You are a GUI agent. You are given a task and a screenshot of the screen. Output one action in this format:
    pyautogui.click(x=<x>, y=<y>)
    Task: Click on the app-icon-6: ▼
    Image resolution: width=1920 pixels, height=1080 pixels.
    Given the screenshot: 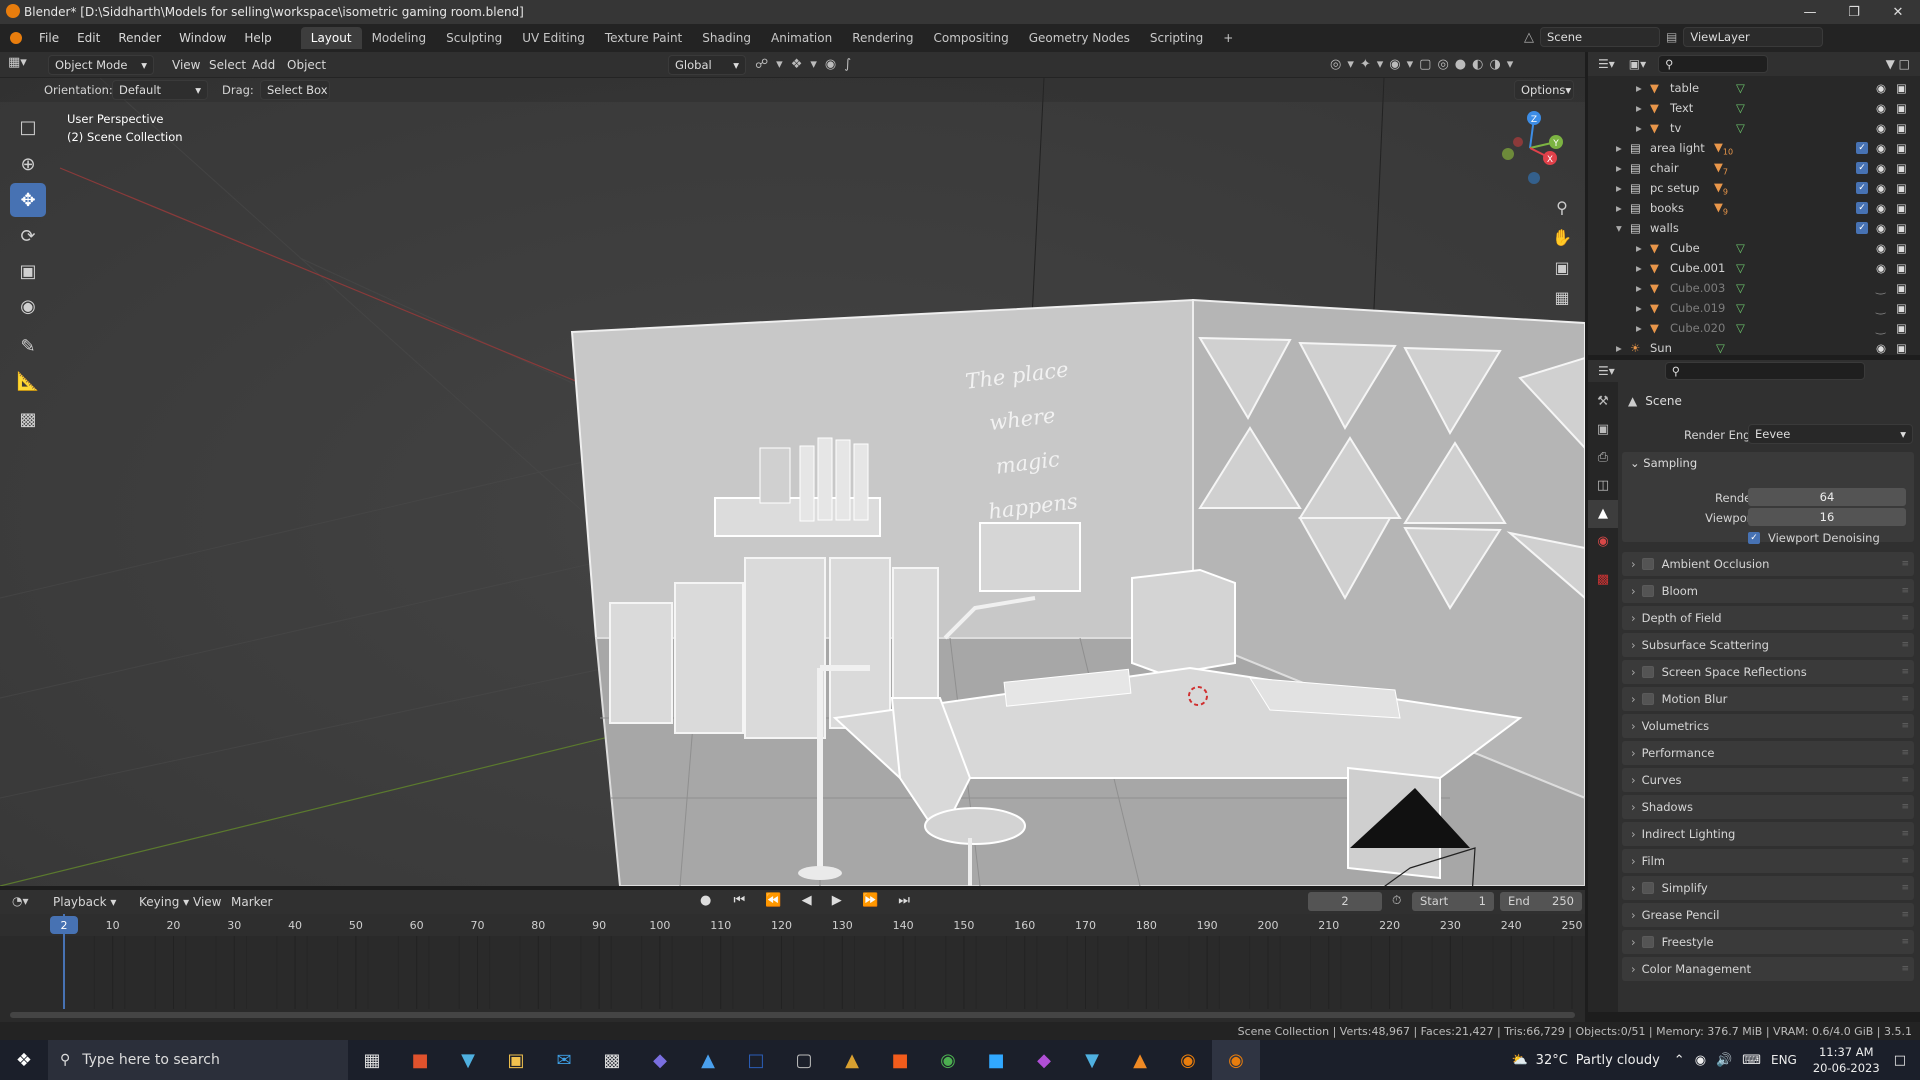 What is the action you would take?
    pyautogui.click(x=1092, y=1060)
    